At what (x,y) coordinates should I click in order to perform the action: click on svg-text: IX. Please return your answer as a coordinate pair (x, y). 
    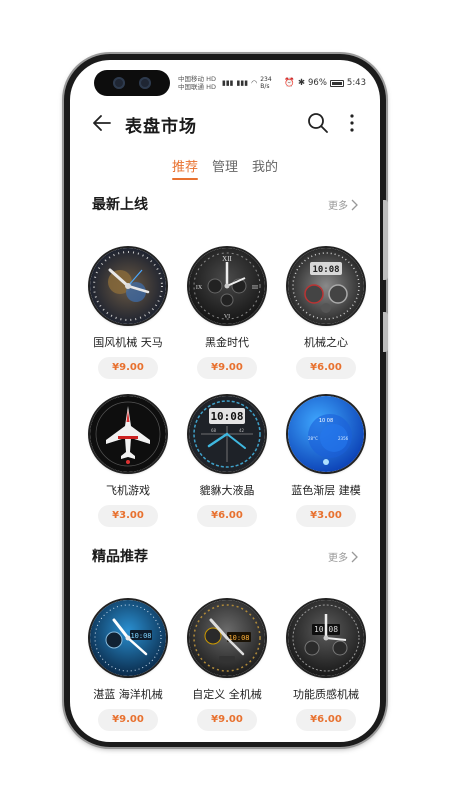
    Looking at the image, I should click on (199, 288).